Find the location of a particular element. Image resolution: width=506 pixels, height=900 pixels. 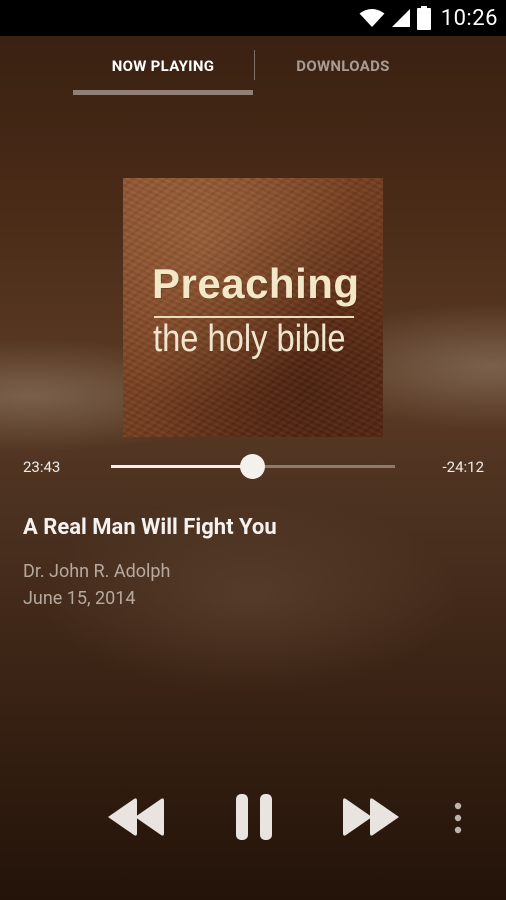

tab-downloads: DOWNLOADS is located at coordinates (343, 66).